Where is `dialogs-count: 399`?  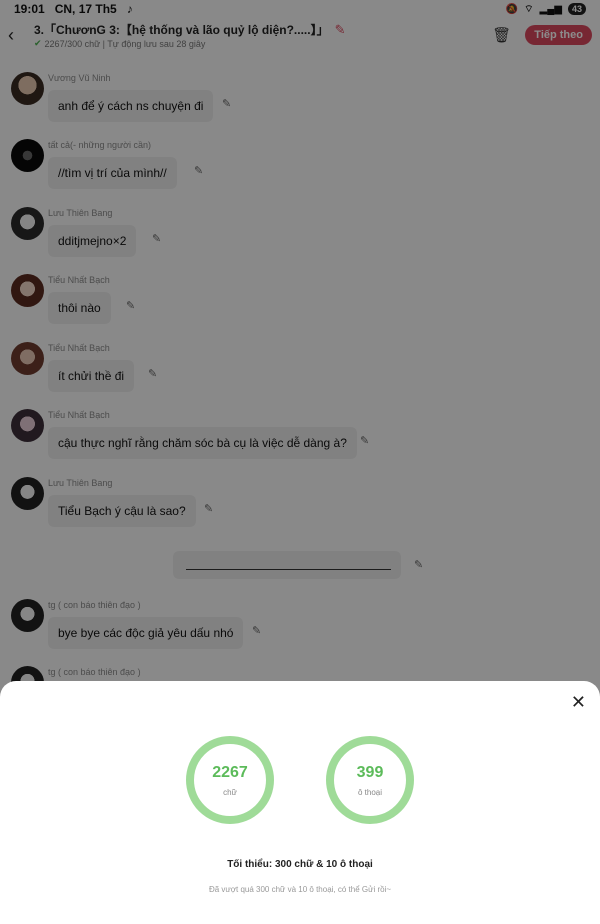 dialogs-count: 399 is located at coordinates (370, 772).